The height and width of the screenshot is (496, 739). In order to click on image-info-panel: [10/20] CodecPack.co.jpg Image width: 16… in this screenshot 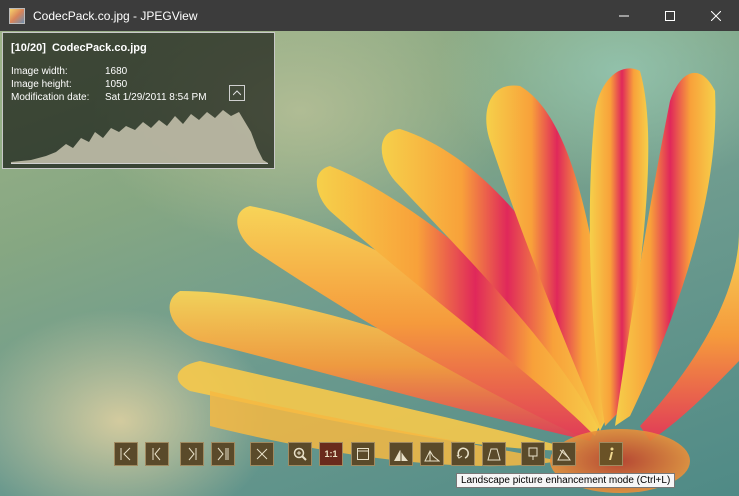, I will do `click(138, 100)`.